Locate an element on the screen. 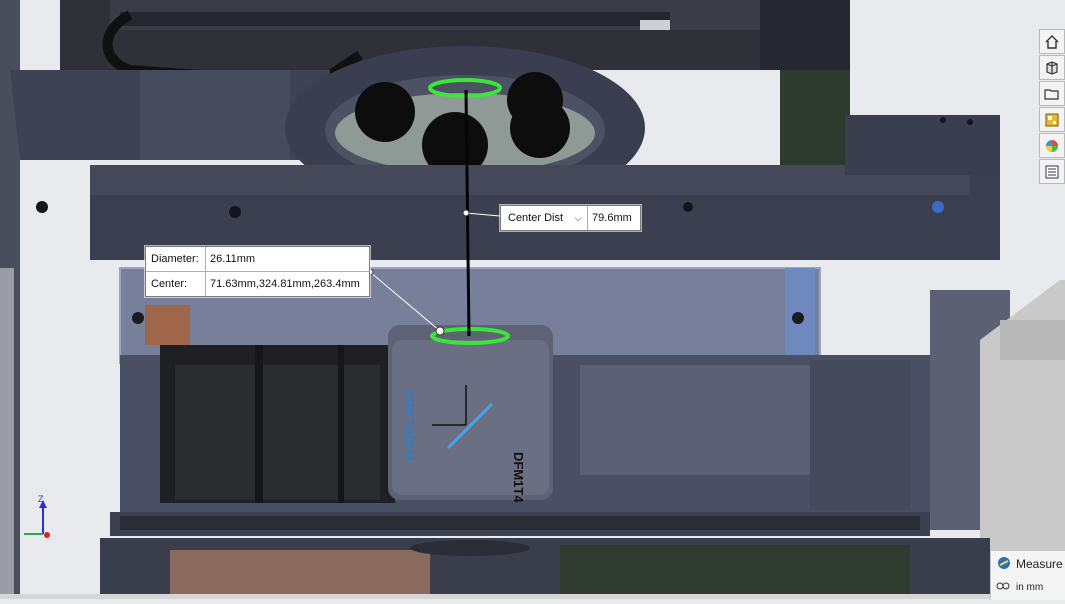 Image resolution: width=1065 pixels, height=604 pixels. center-dist-label: Center Dist is located at coordinates (536, 218).